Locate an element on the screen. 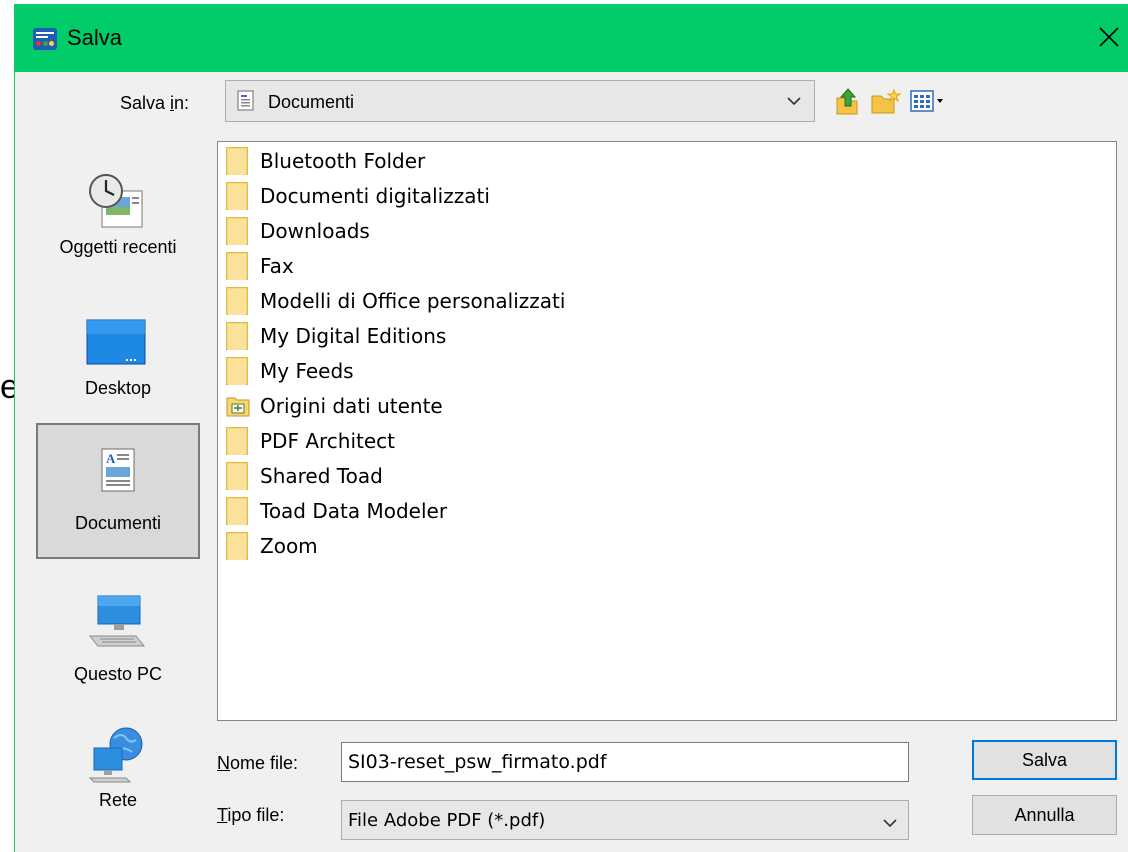 The width and height of the screenshot is (1128, 852). new-folder-icon is located at coordinates (886, 102).